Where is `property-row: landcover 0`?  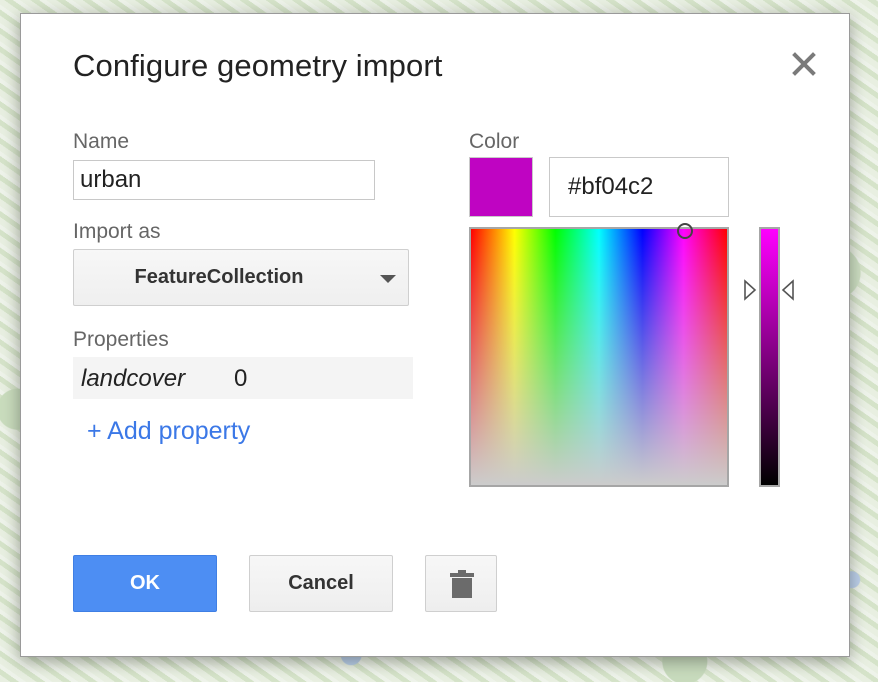 property-row: landcover 0 is located at coordinates (243, 378).